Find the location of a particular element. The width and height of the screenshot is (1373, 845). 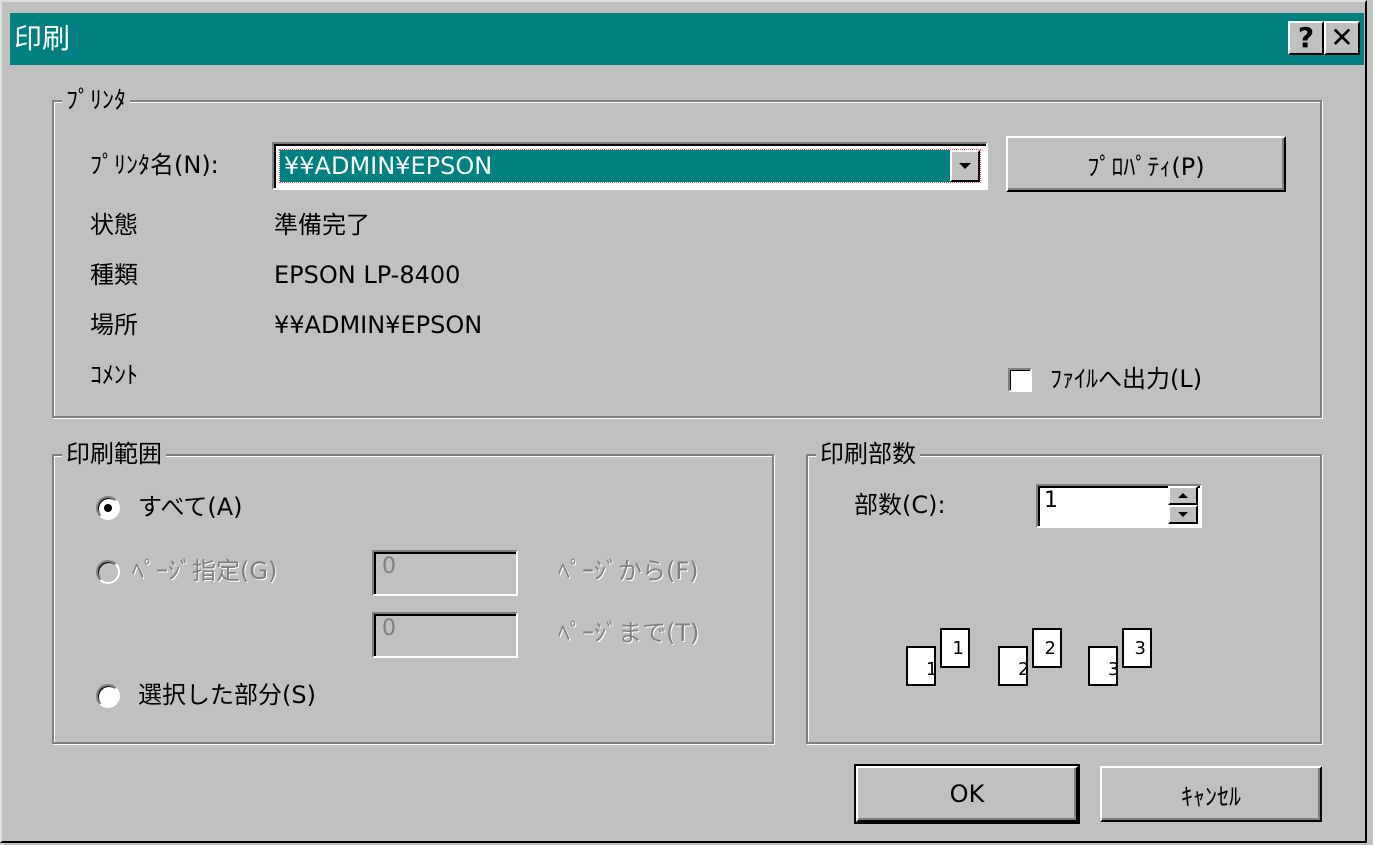

ok-button: OK is located at coordinates (967, 794).